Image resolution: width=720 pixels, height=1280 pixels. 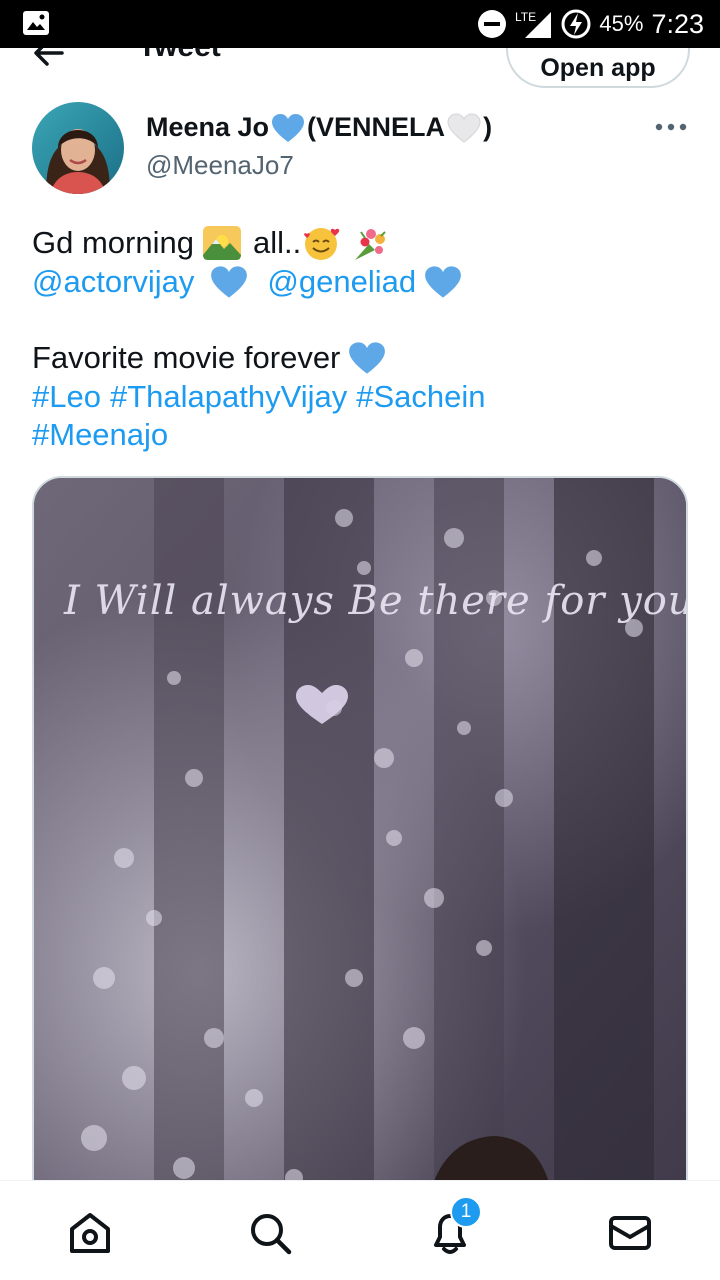 What do you see at coordinates (362, 435) in the screenshot?
I see `tweet-line-5: #Meenajo` at bounding box center [362, 435].